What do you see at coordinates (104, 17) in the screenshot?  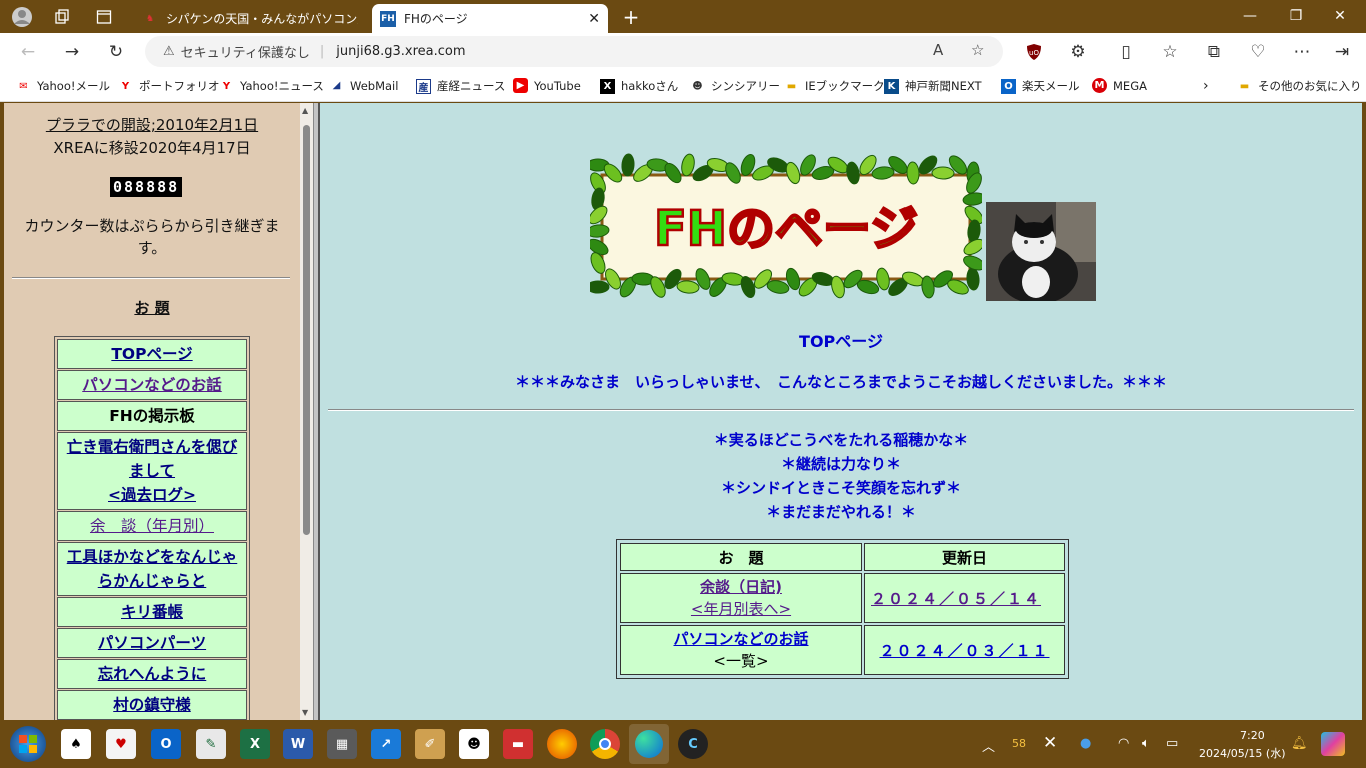 I see `tab-actions-icon` at bounding box center [104, 17].